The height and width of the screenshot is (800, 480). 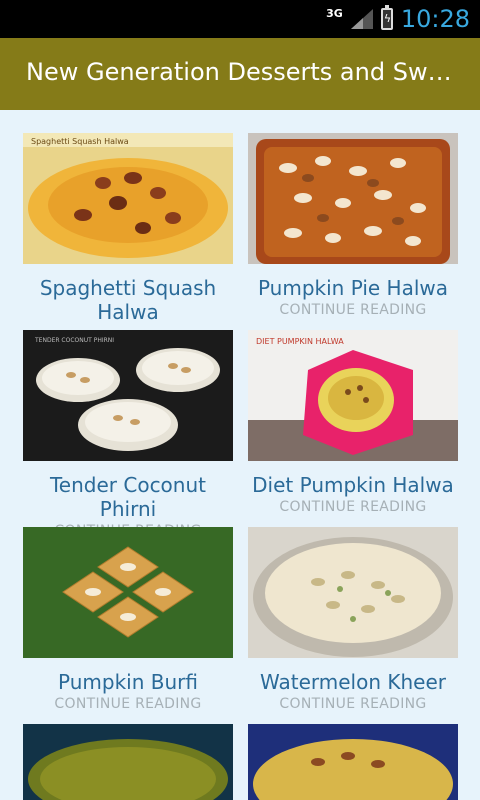 What do you see at coordinates (353, 395) in the screenshot?
I see `recipe-thumbnail: DIET PUMPKIN HALWA` at bounding box center [353, 395].